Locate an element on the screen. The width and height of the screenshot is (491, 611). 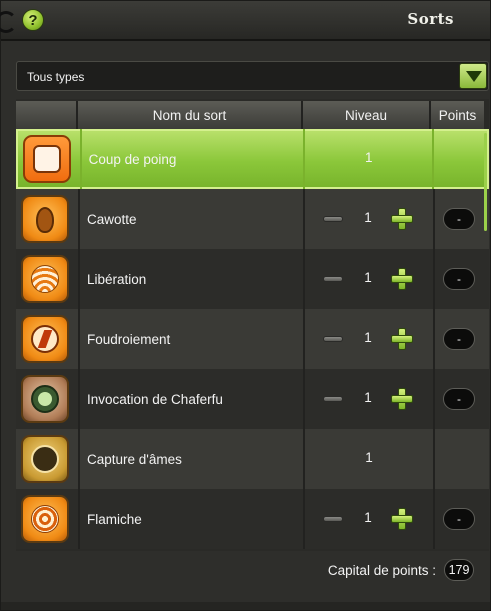
soul-capture-icon is located at coordinates (45, 459).